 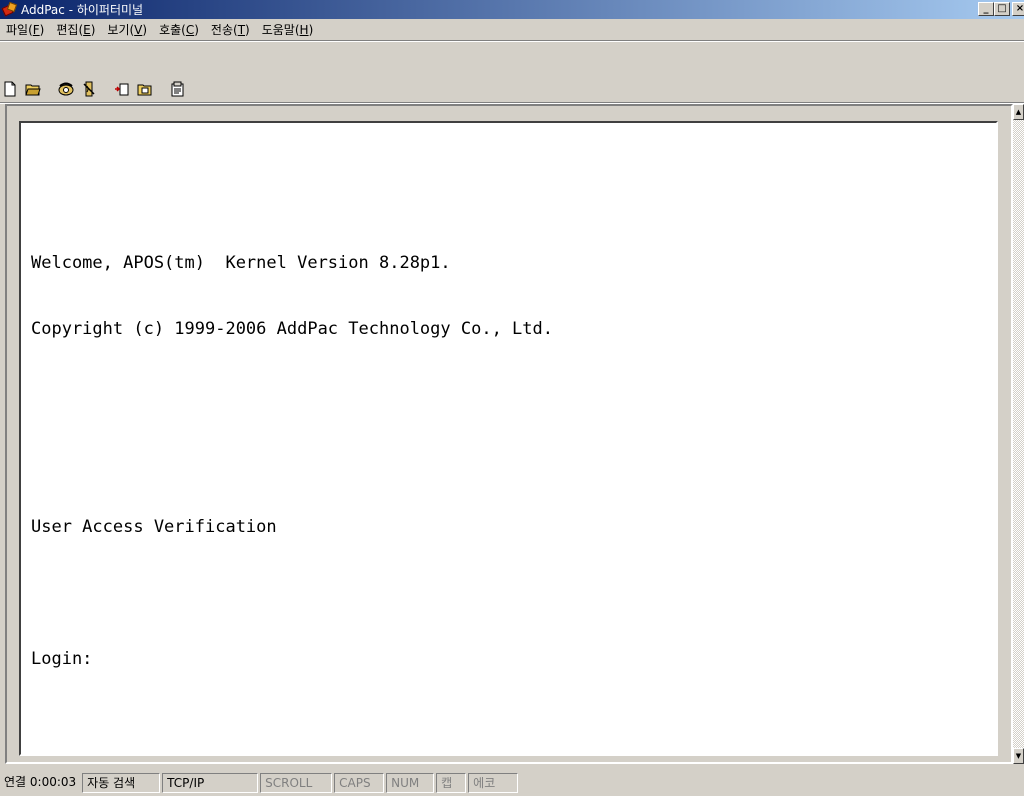 What do you see at coordinates (145, 89) in the screenshot?
I see `receive-file-icon` at bounding box center [145, 89].